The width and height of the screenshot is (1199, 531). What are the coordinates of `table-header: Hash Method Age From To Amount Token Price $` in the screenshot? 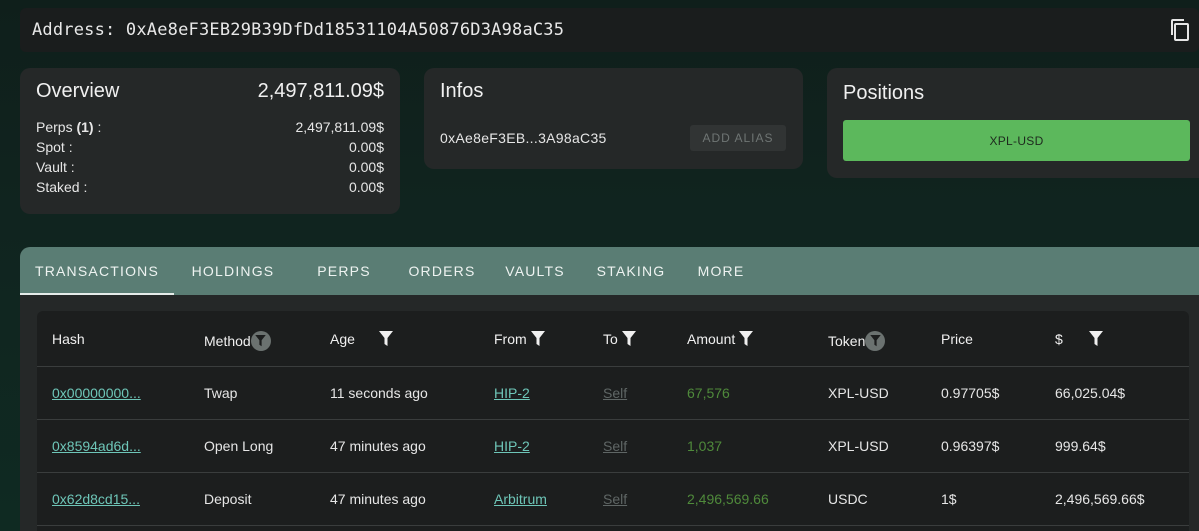 It's located at (613, 339).